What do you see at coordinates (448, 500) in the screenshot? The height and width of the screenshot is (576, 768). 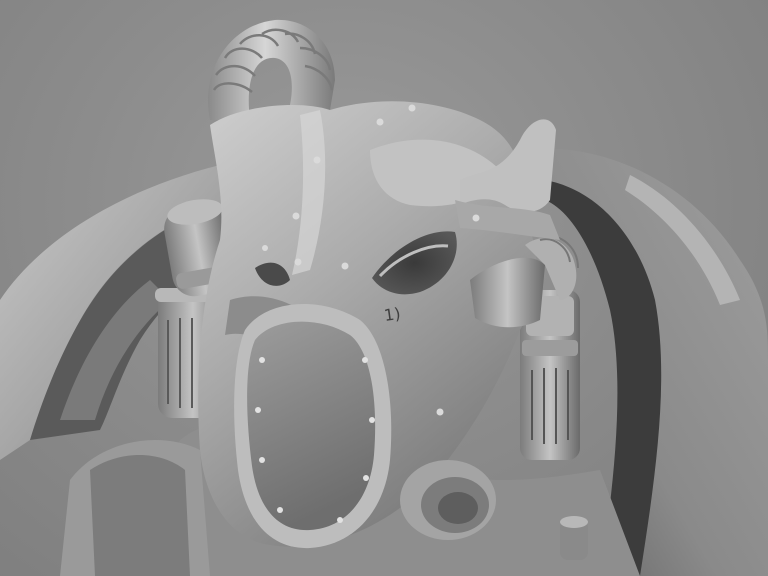 I see `respirator-mouthpiece` at bounding box center [448, 500].